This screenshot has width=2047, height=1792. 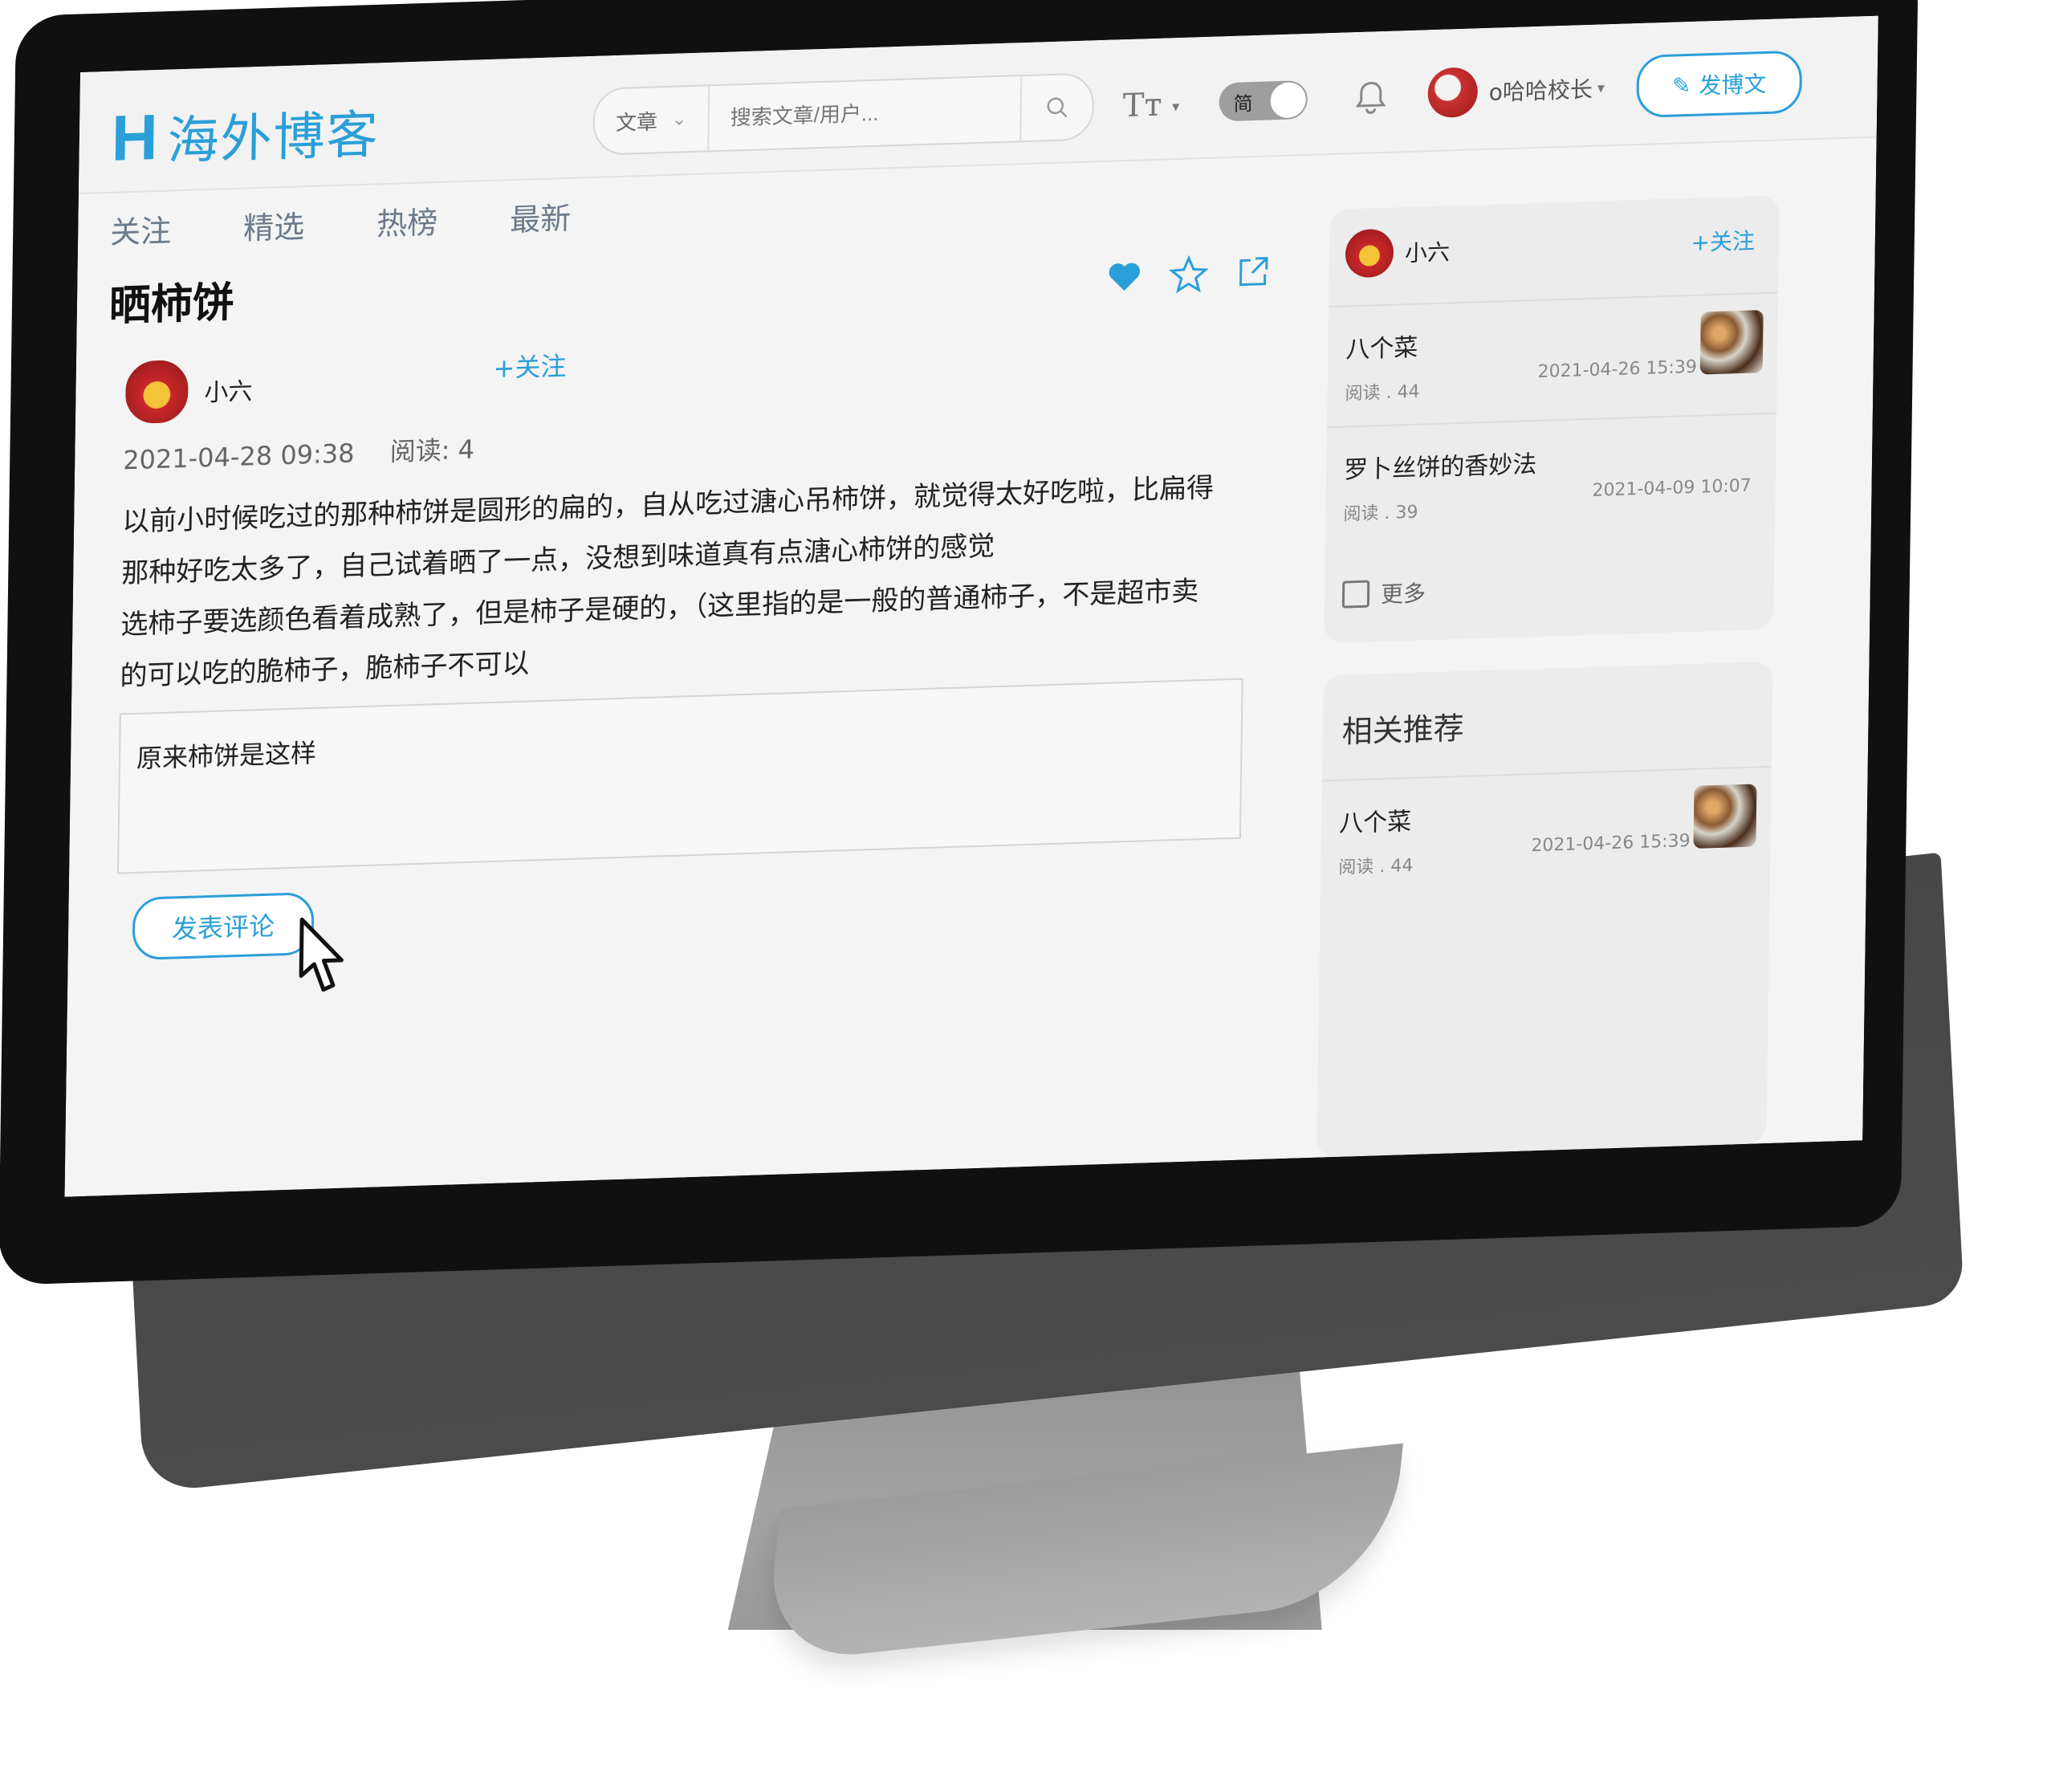 I want to click on user-menu: o哈哈校长 ▾, so click(x=1516, y=91).